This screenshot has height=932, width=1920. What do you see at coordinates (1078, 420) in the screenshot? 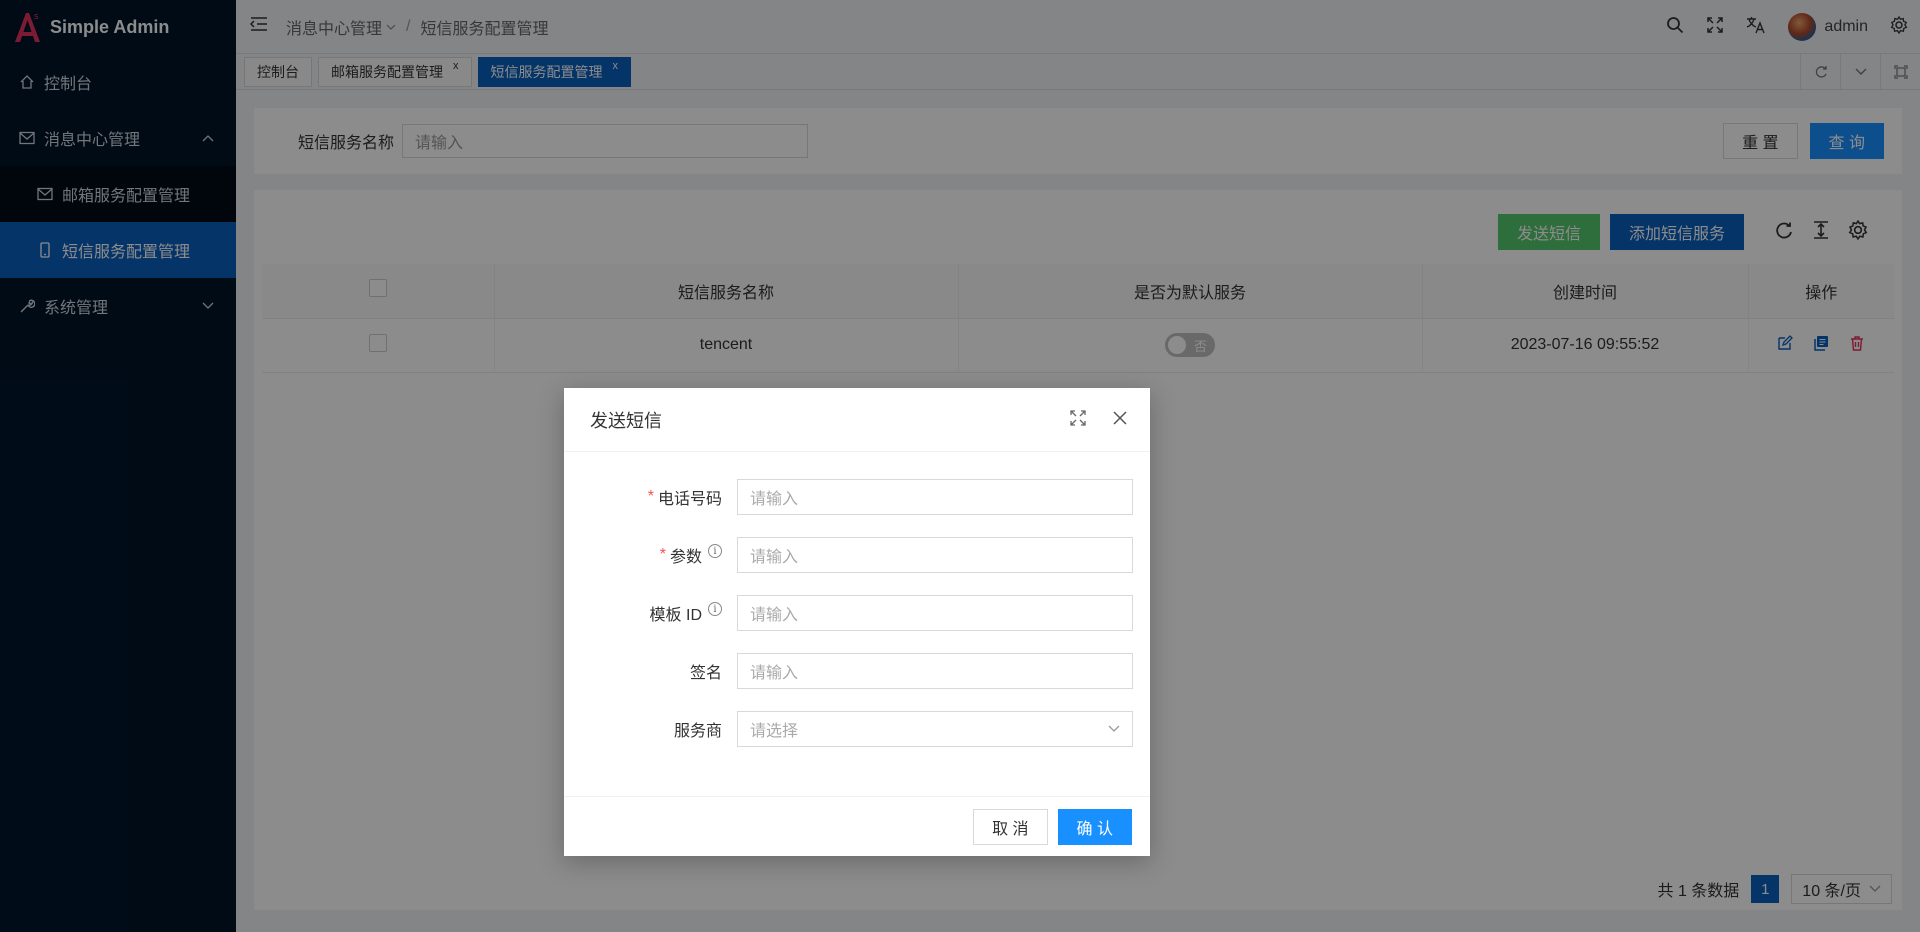
I see `fullscreen-icon` at bounding box center [1078, 420].